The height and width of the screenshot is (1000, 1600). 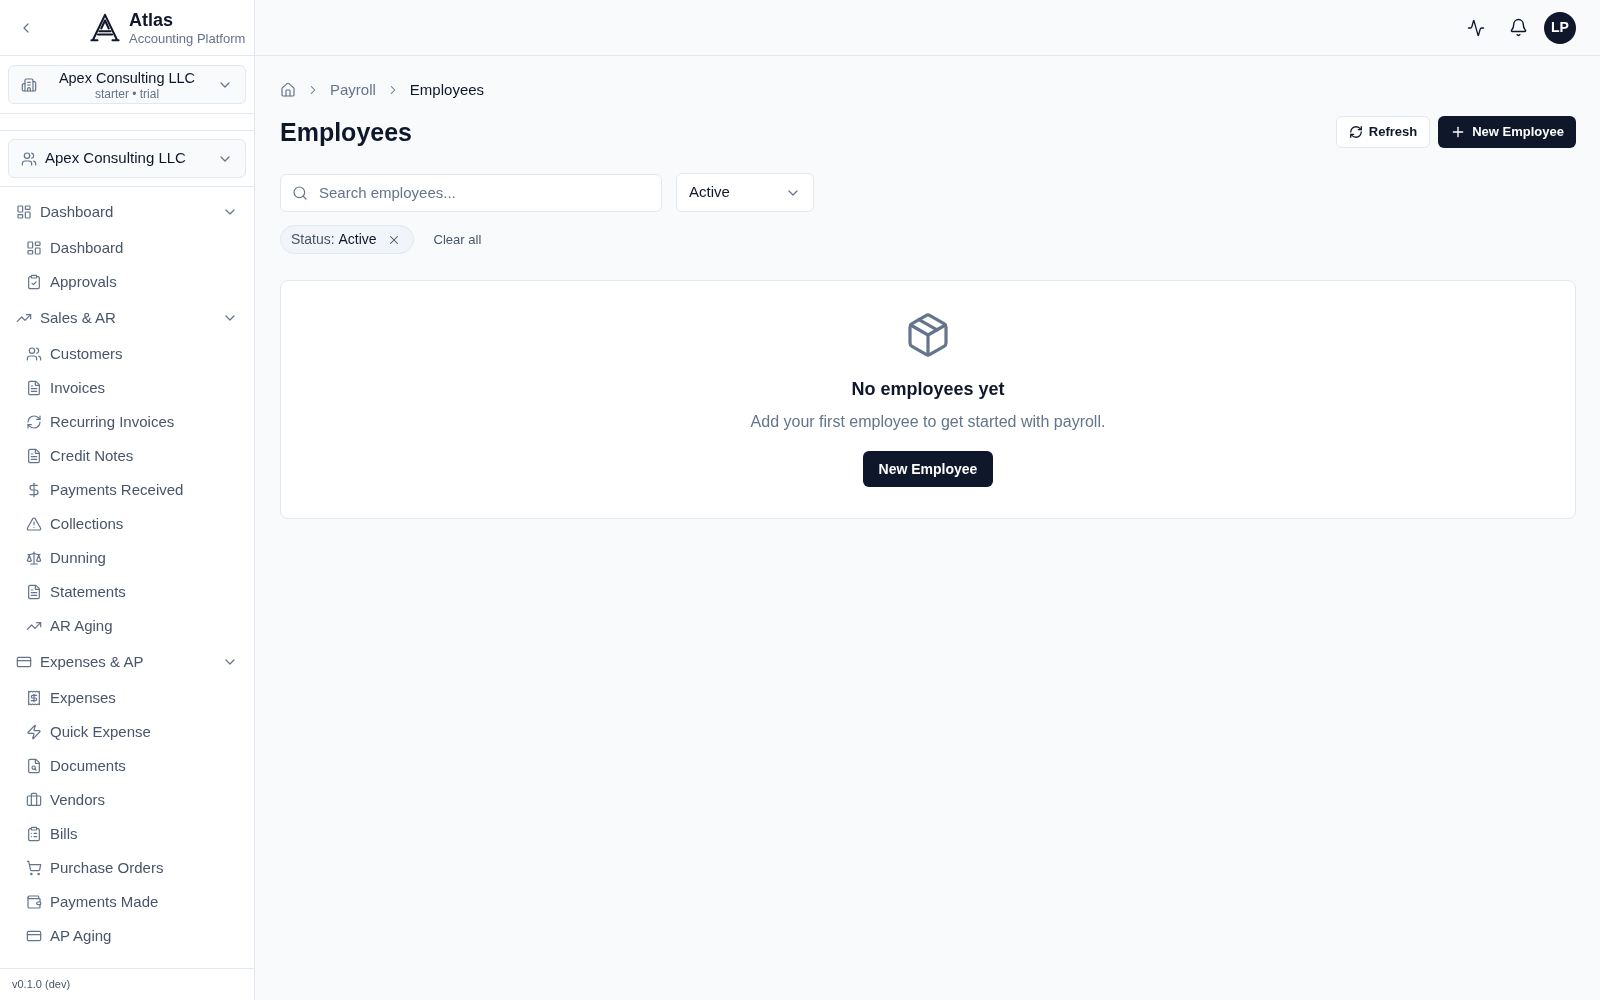 I want to click on scale-icon, so click(x=34, y=558).